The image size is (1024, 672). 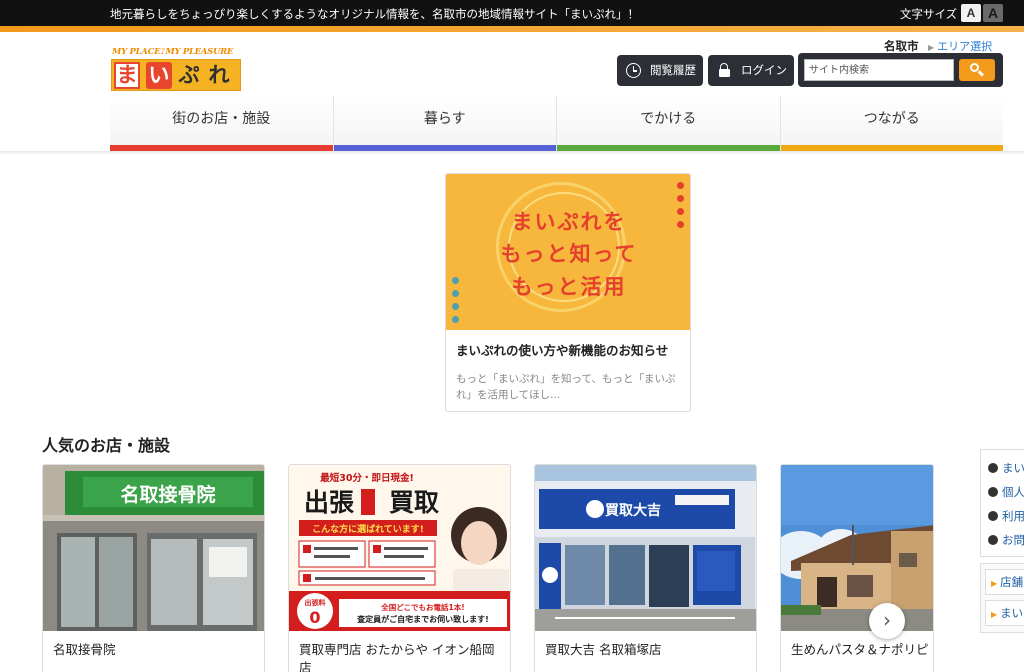 What do you see at coordinates (84, 649) in the screenshot?
I see `shop-name: 名取接骨院` at bounding box center [84, 649].